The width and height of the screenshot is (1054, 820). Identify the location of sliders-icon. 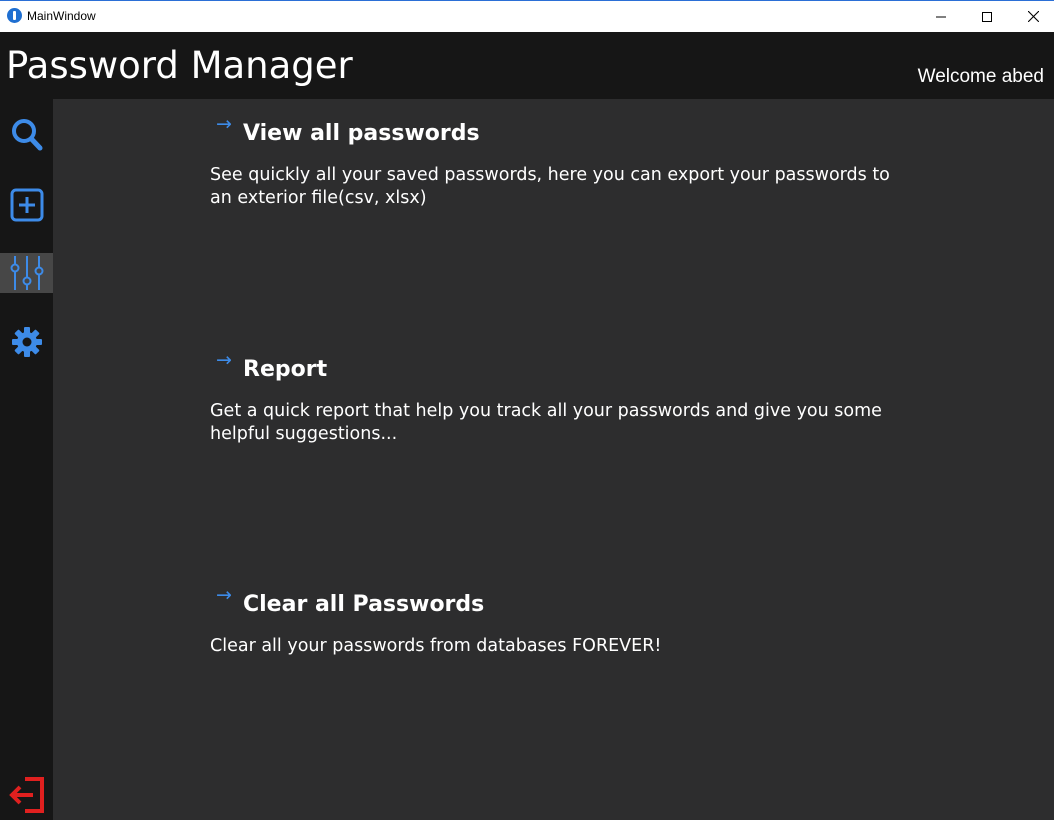
(26, 273).